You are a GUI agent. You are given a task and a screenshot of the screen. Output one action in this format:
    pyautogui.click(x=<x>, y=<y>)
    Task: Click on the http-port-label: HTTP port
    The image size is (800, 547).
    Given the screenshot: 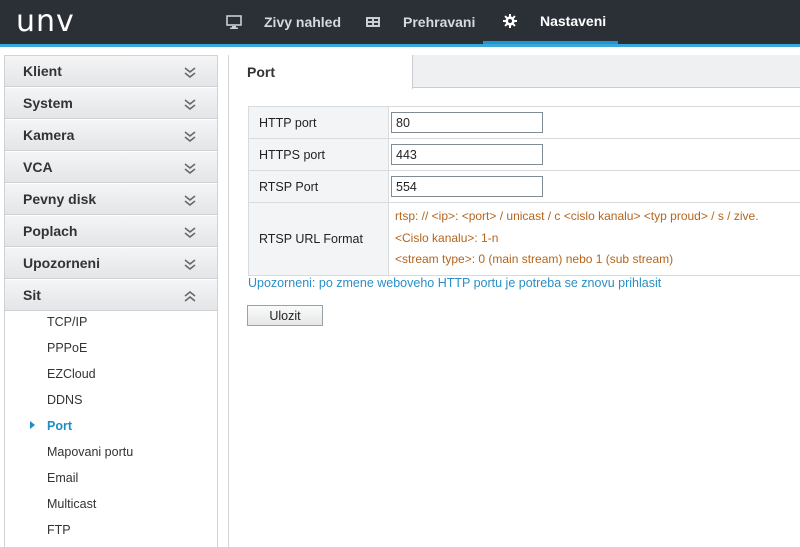 What is the action you would take?
    pyautogui.click(x=319, y=122)
    